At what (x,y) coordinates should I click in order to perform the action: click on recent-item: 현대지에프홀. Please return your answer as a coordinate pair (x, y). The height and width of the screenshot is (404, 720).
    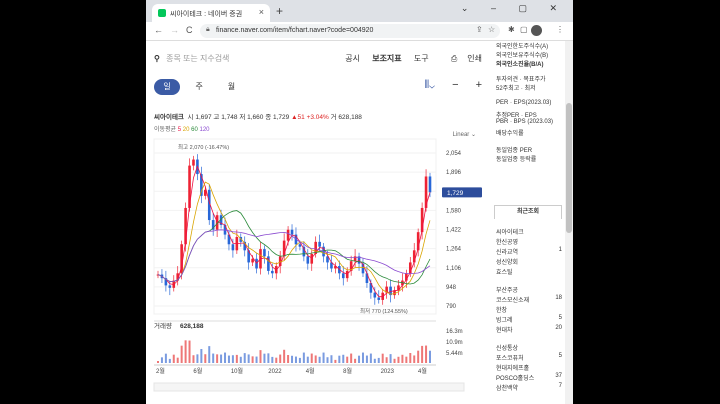
    Looking at the image, I should click on (529, 367).